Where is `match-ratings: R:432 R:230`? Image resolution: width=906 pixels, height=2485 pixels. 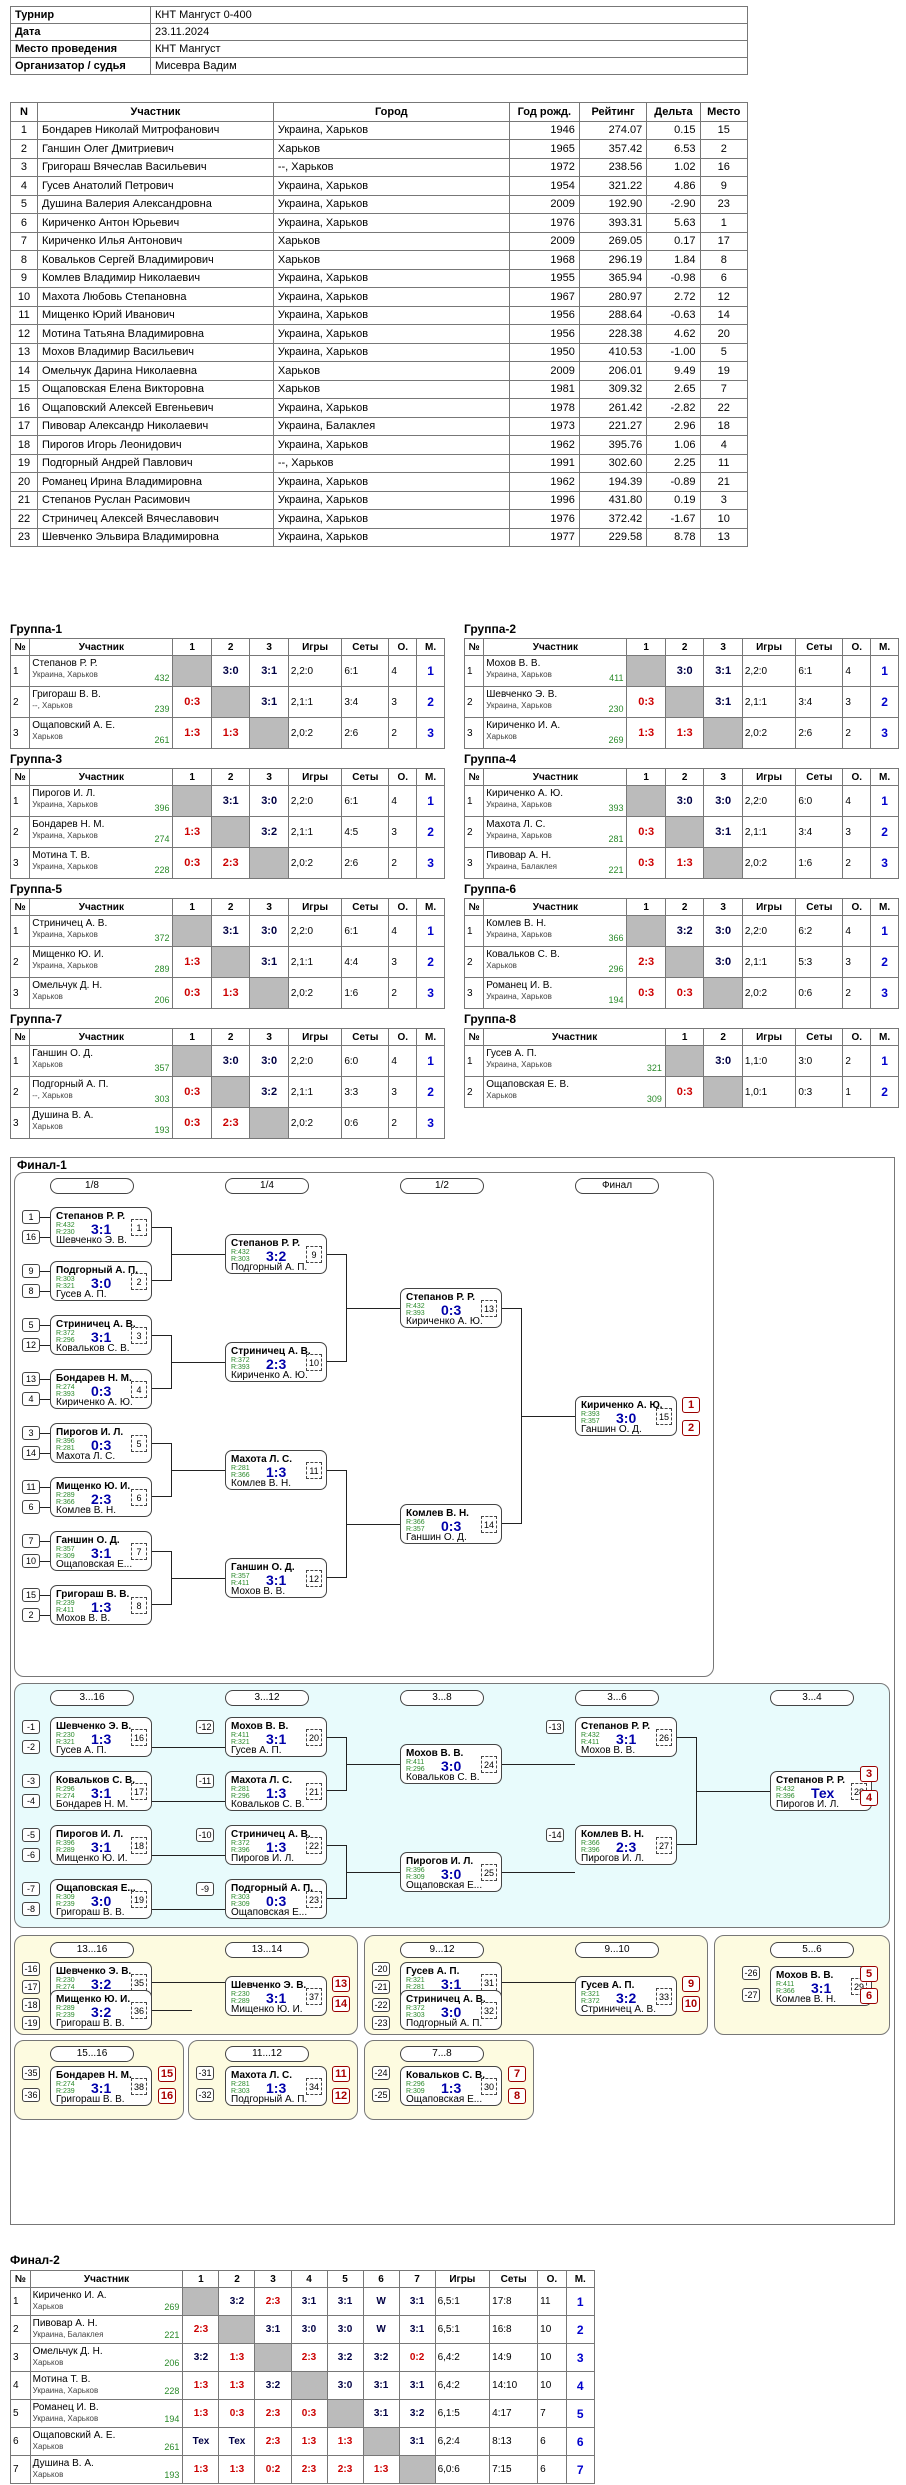 match-ratings: R:432 R:230 is located at coordinates (65, 1229).